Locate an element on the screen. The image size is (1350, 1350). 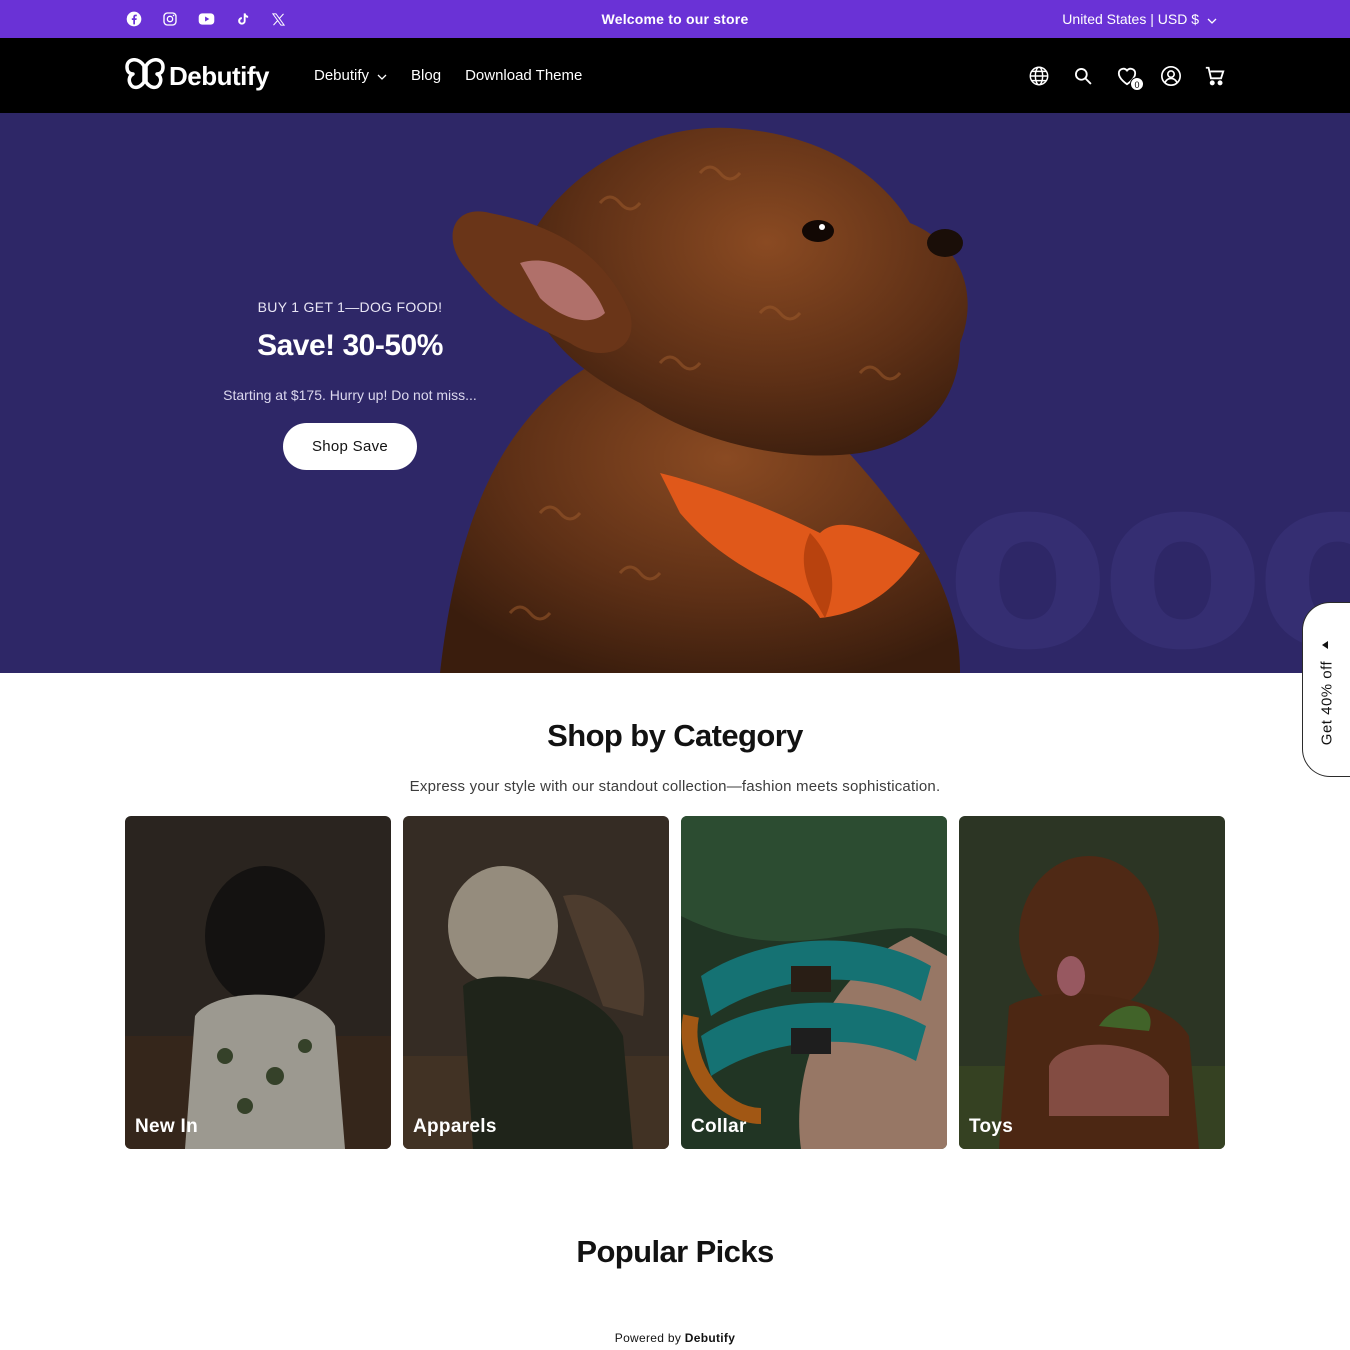
account-icon is located at coordinates (1170, 75).